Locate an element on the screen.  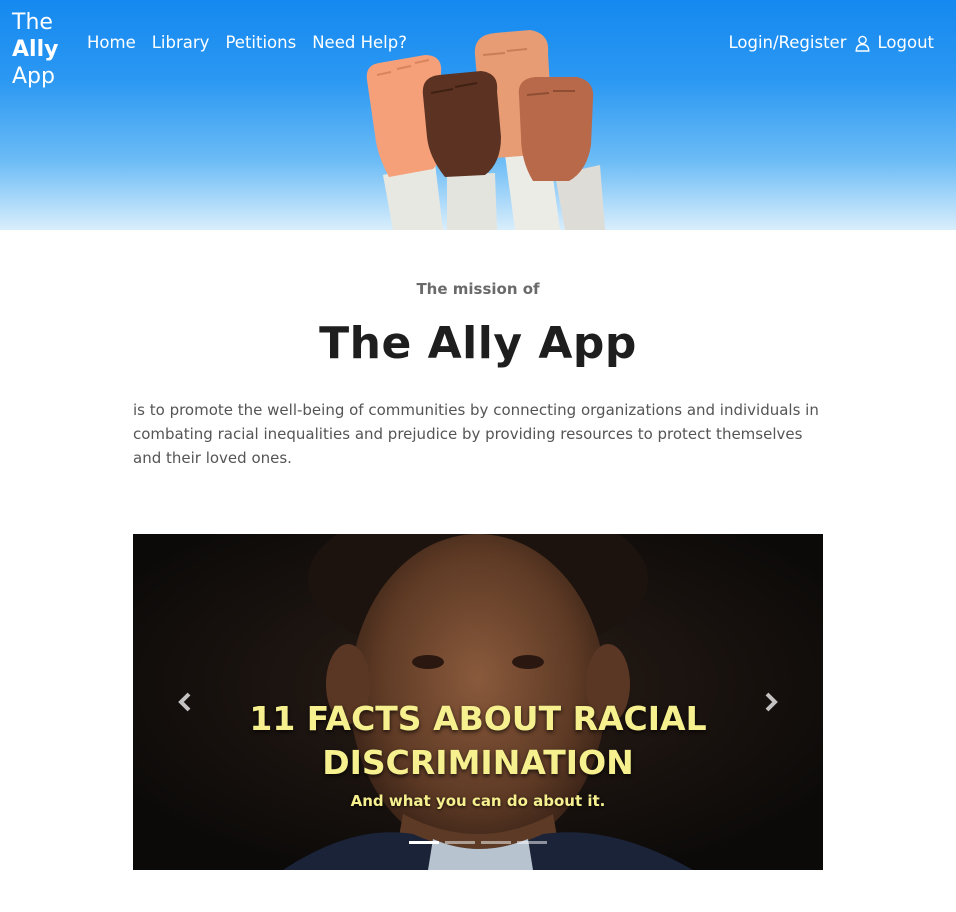
login-register-link: Login/Register is located at coordinates (787, 42).